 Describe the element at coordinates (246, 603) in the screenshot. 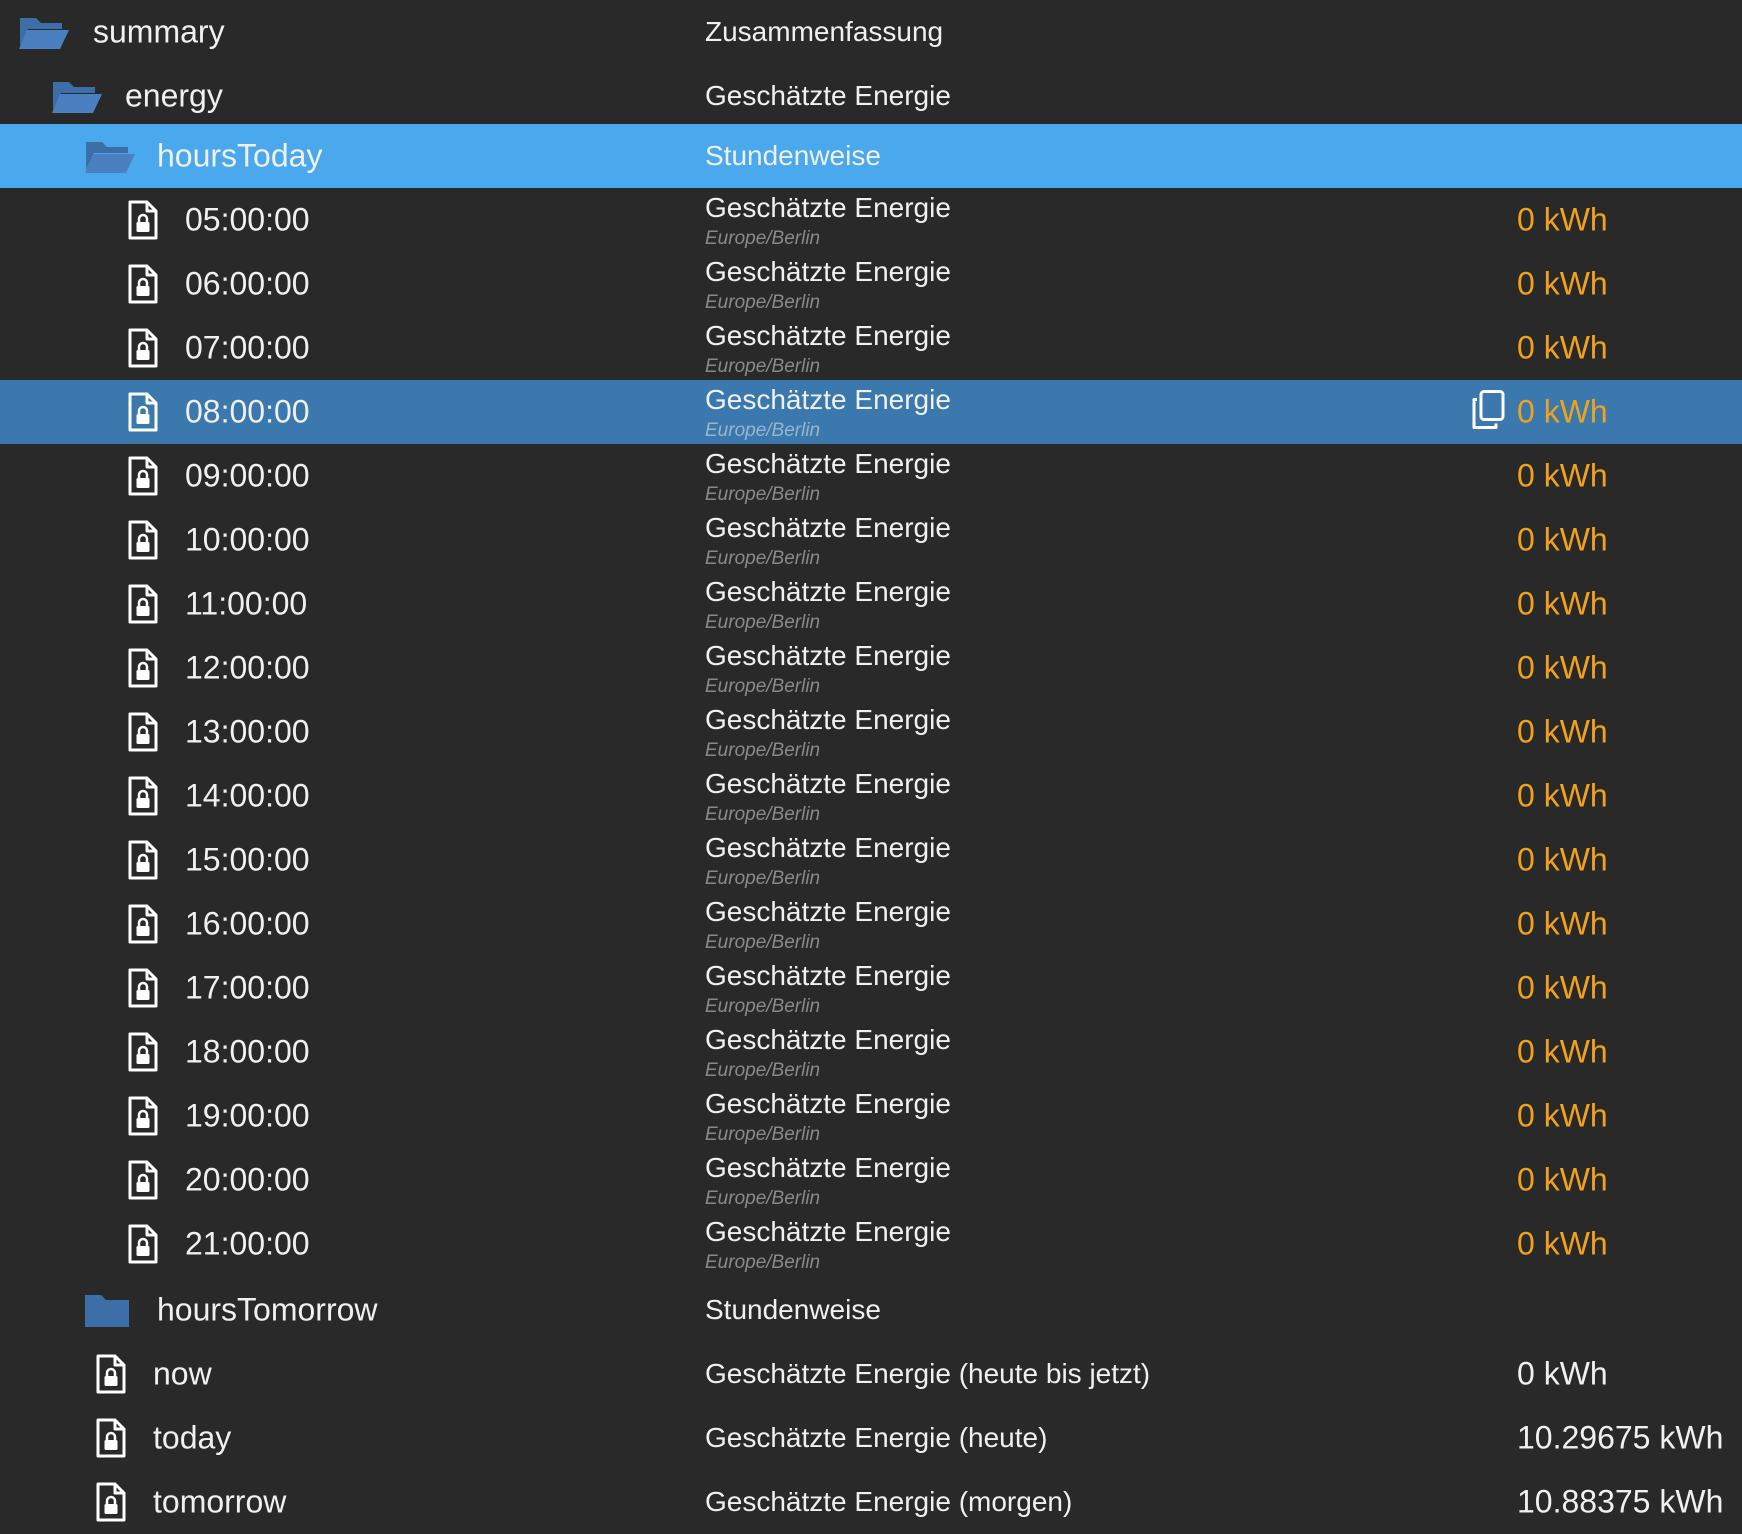

I see `tree-node-name: 11:00:00` at that location.